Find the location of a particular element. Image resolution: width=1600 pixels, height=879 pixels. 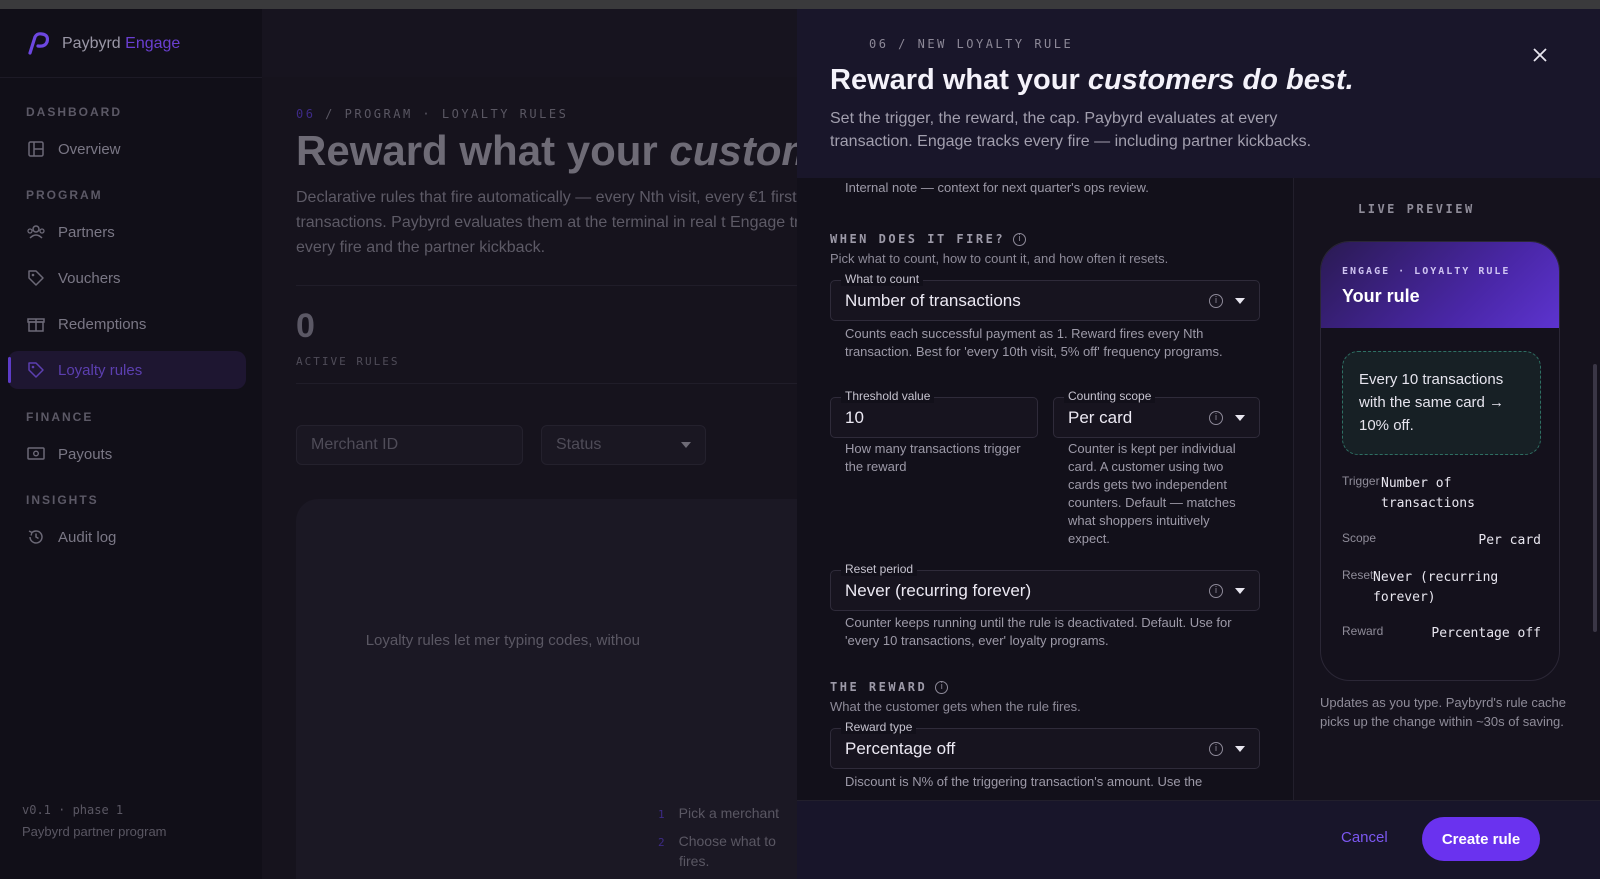

preview-row-reset: Reset Never (recurring forever) is located at coordinates (1441, 588).